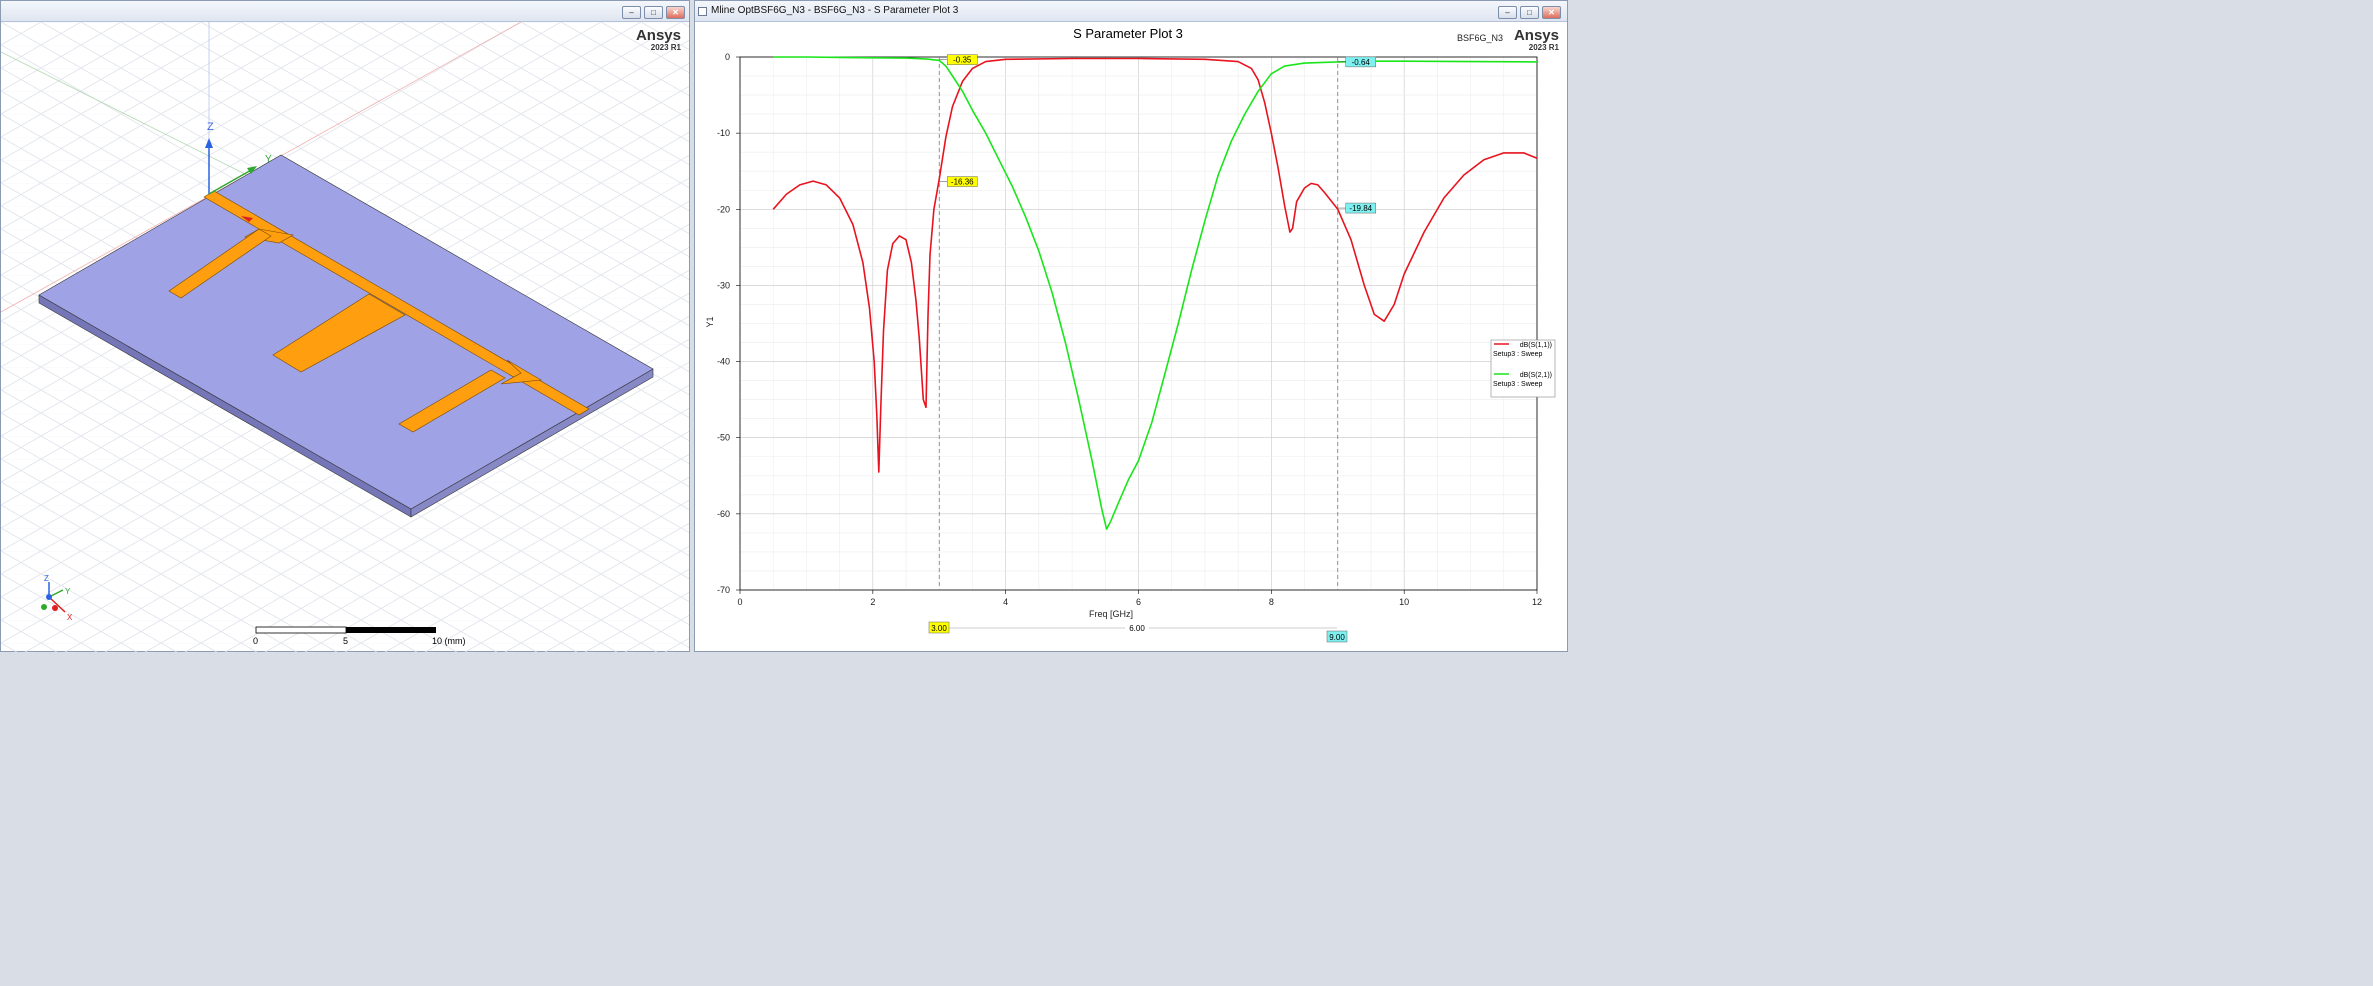 This screenshot has width=2373, height=986. Describe the element at coordinates (1137, 628) in the screenshot. I see `marker-x-mid: 6.00` at that location.